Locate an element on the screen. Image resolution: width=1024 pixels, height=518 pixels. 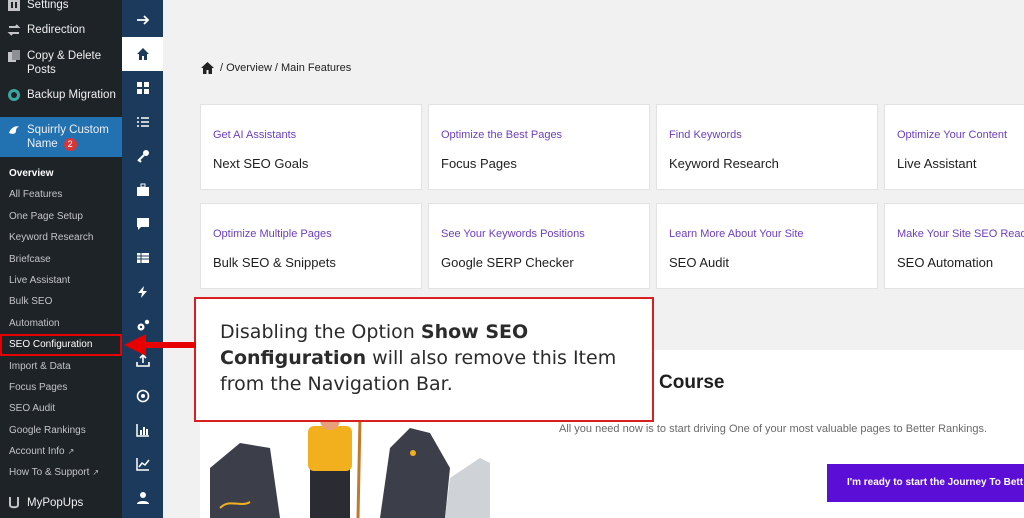
card-subtitle: Optimize Multiple Pages is located at coordinates (272, 234).